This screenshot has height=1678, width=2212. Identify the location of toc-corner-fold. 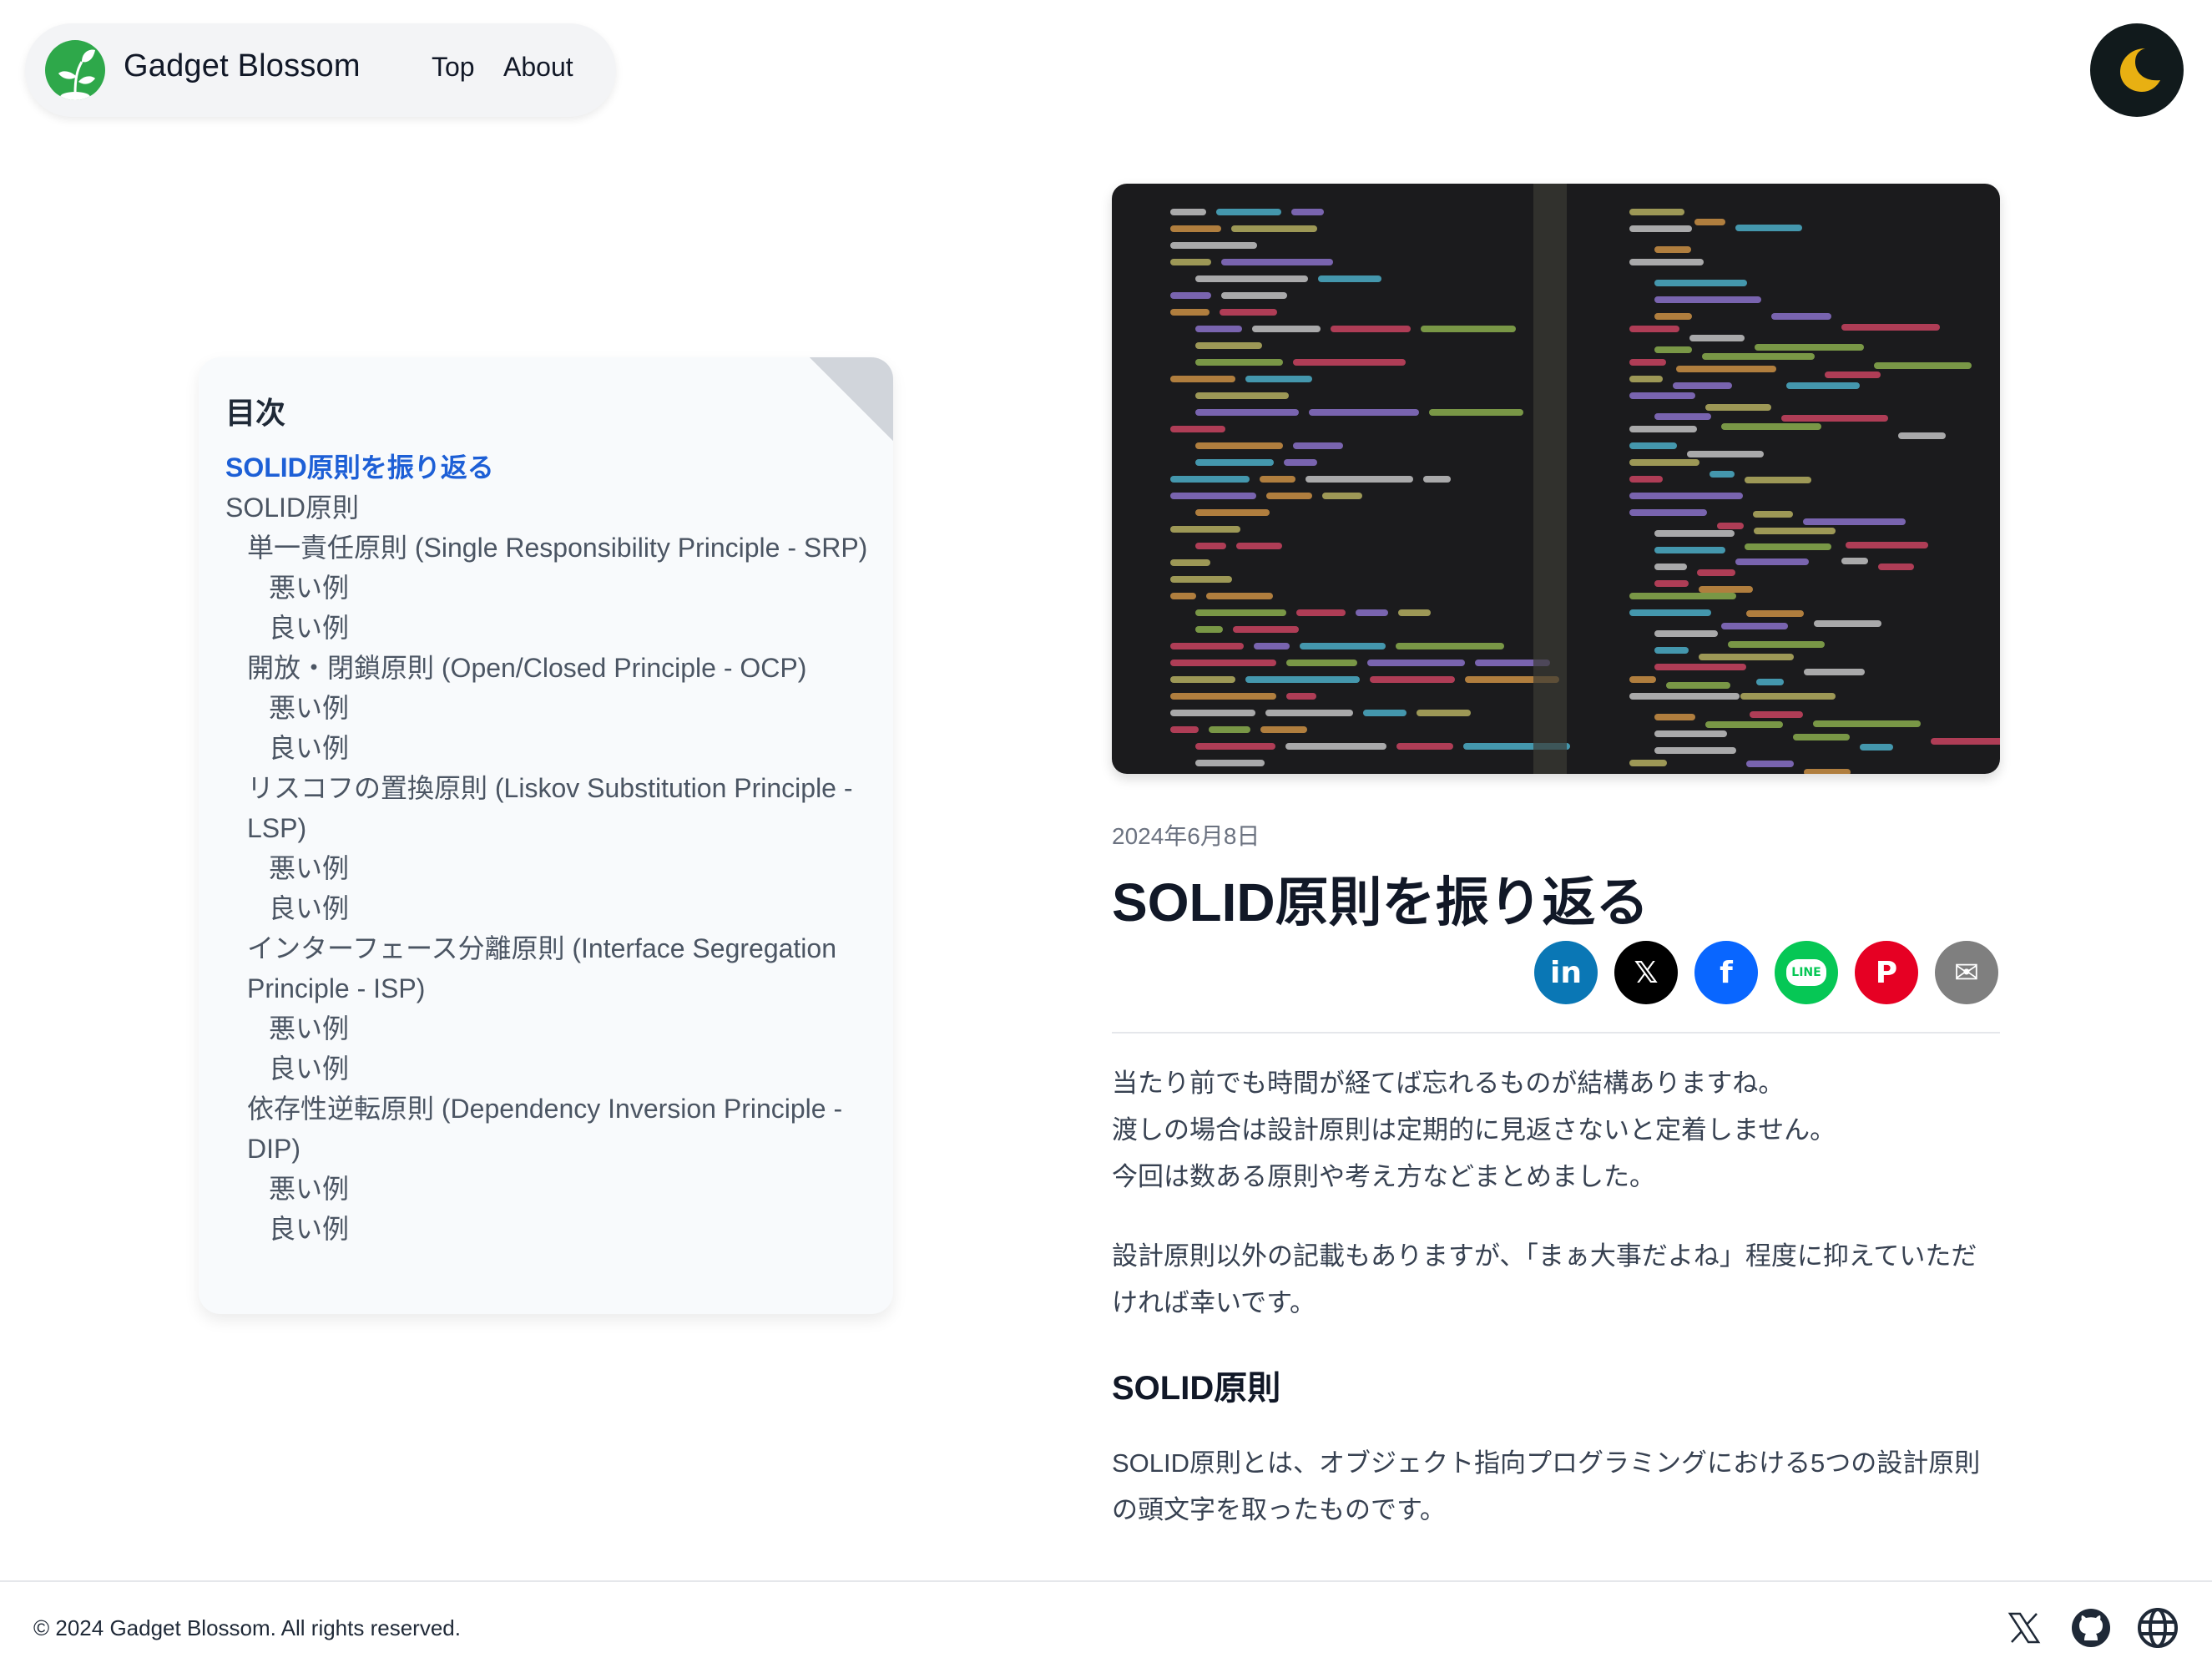
(851, 399).